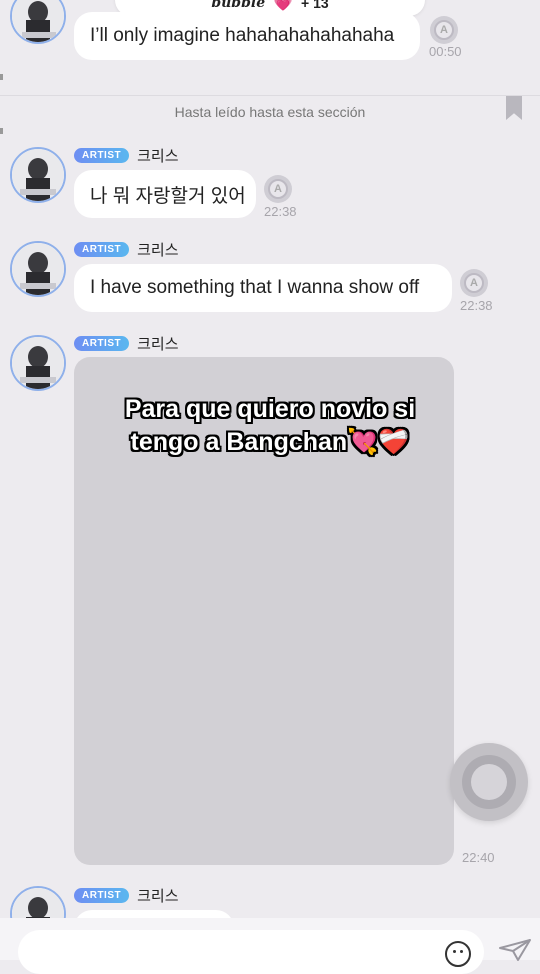  What do you see at coordinates (489, 782) in the screenshot?
I see `floating-action-button` at bounding box center [489, 782].